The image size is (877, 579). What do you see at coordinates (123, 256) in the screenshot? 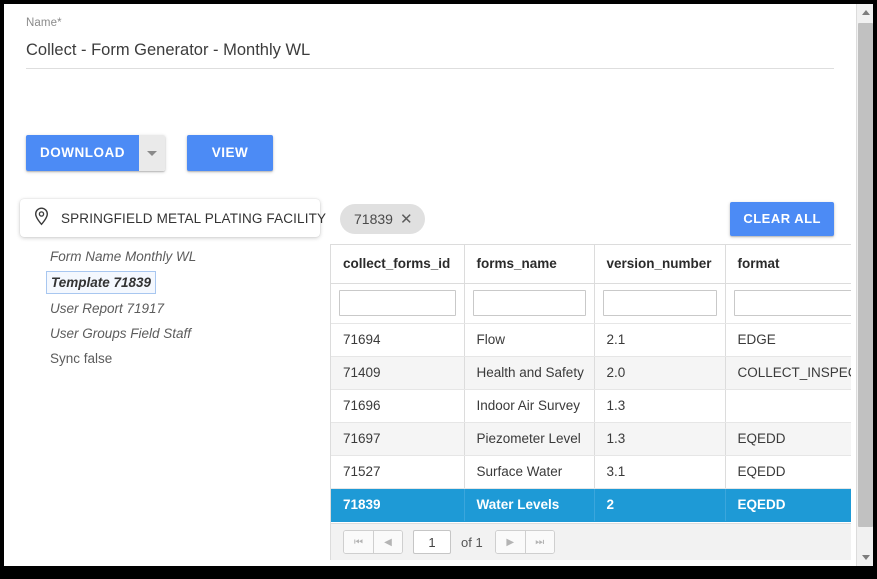
I see `meta-line: Form Name Monthly WL` at bounding box center [123, 256].